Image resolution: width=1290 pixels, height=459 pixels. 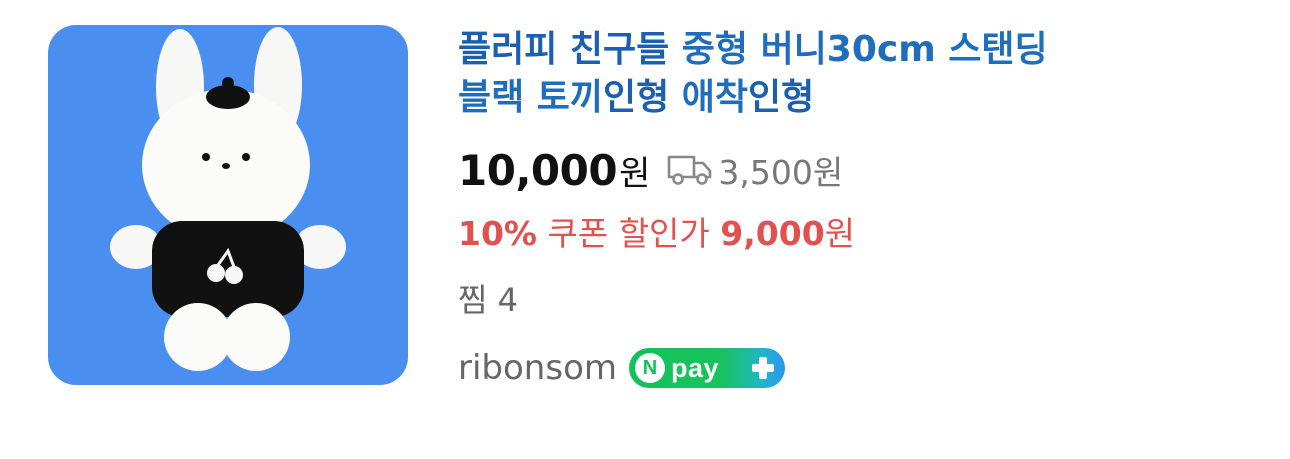 What do you see at coordinates (650, 368) in the screenshot?
I see `npay-n-logo: N` at bounding box center [650, 368].